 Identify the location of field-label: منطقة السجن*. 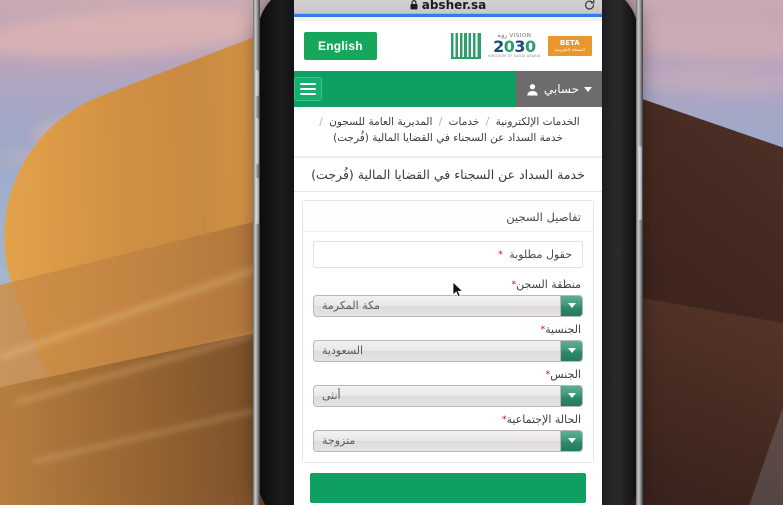
(448, 283).